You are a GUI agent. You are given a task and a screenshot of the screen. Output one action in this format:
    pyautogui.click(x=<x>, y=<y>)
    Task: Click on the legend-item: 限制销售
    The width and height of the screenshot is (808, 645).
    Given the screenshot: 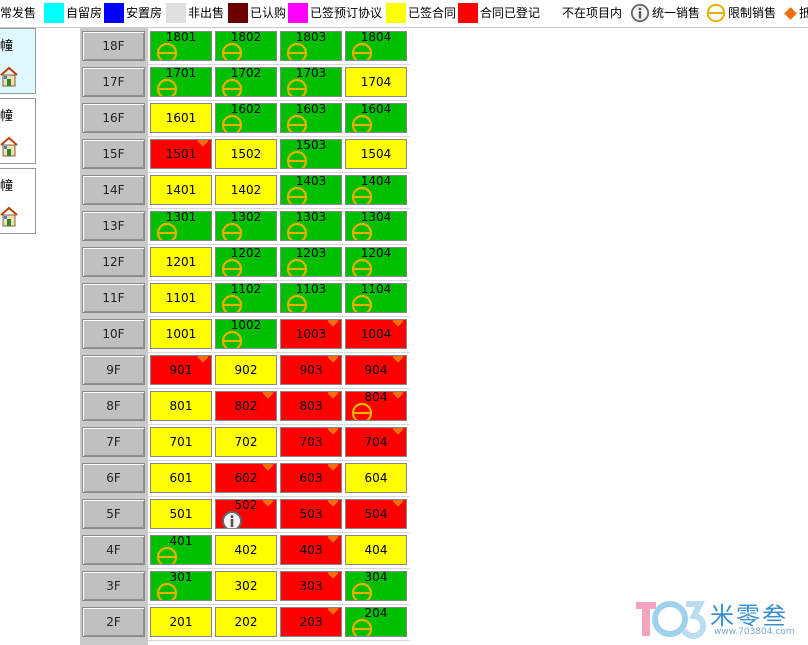 What is the action you would take?
    pyautogui.click(x=741, y=13)
    